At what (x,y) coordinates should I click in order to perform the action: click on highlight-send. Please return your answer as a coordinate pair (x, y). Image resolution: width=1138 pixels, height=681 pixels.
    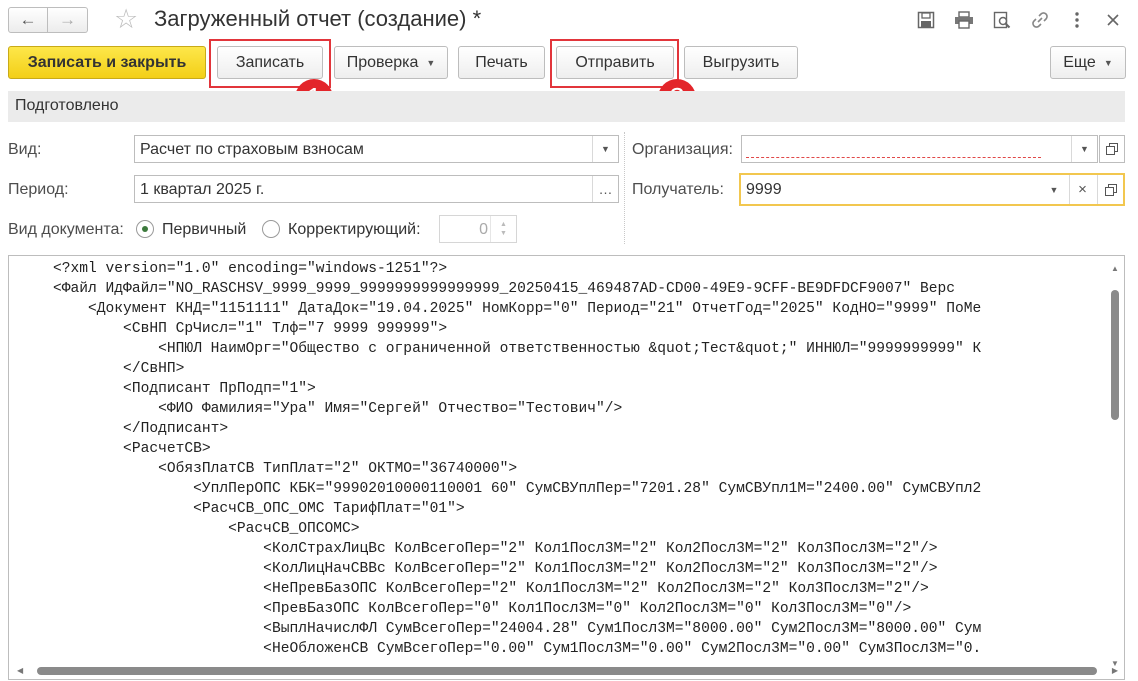
    Looking at the image, I should click on (614, 63).